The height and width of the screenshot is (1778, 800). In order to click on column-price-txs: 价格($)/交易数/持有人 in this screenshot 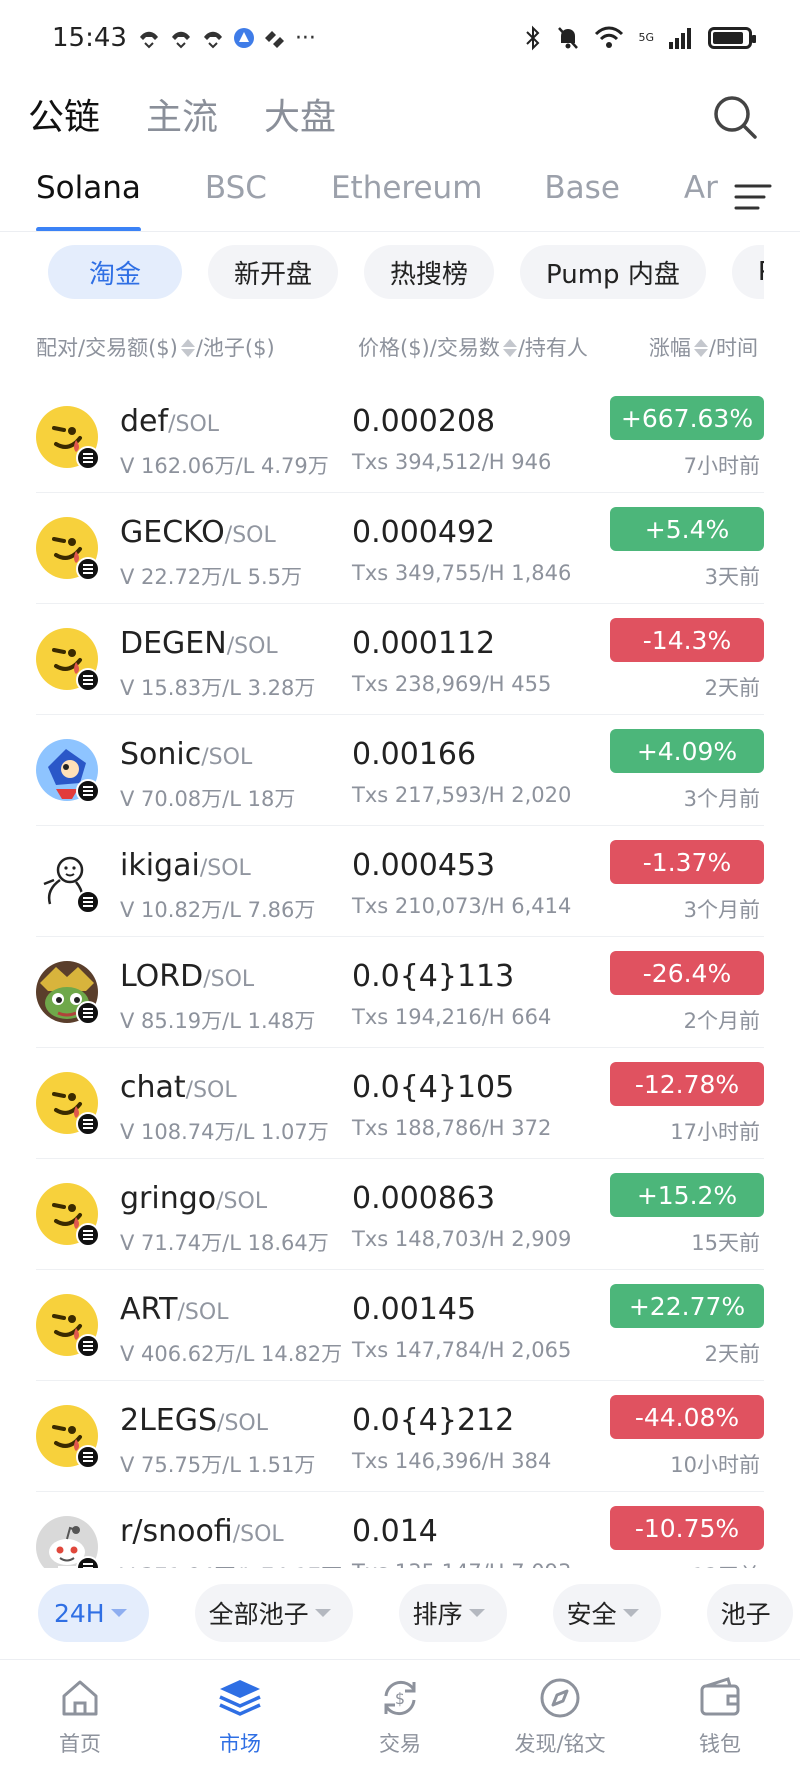, I will do `click(473, 347)`.